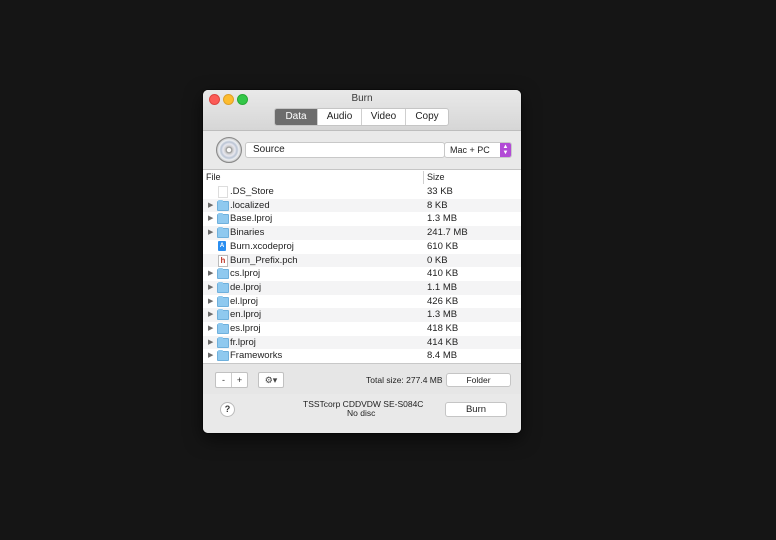 The height and width of the screenshot is (540, 776). I want to click on file-name: el.lproj, so click(244, 301).